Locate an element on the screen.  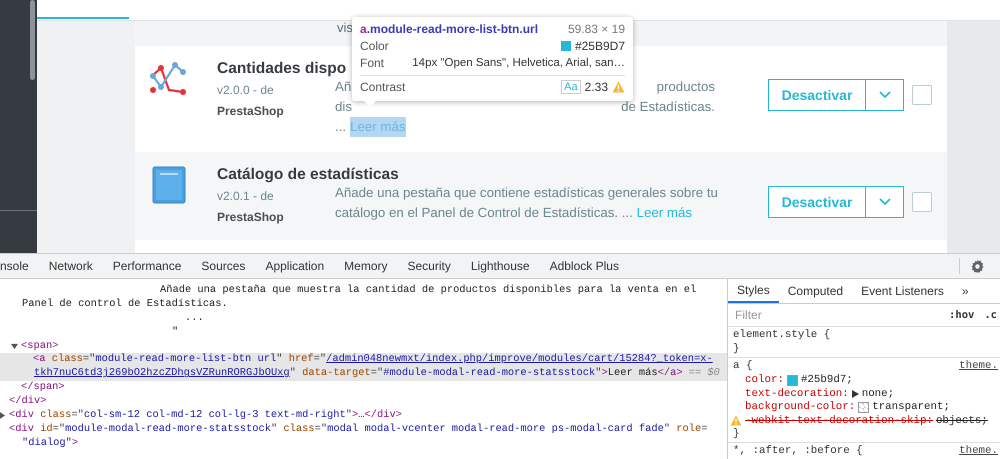
styles-tab: Styles is located at coordinates (753, 291).